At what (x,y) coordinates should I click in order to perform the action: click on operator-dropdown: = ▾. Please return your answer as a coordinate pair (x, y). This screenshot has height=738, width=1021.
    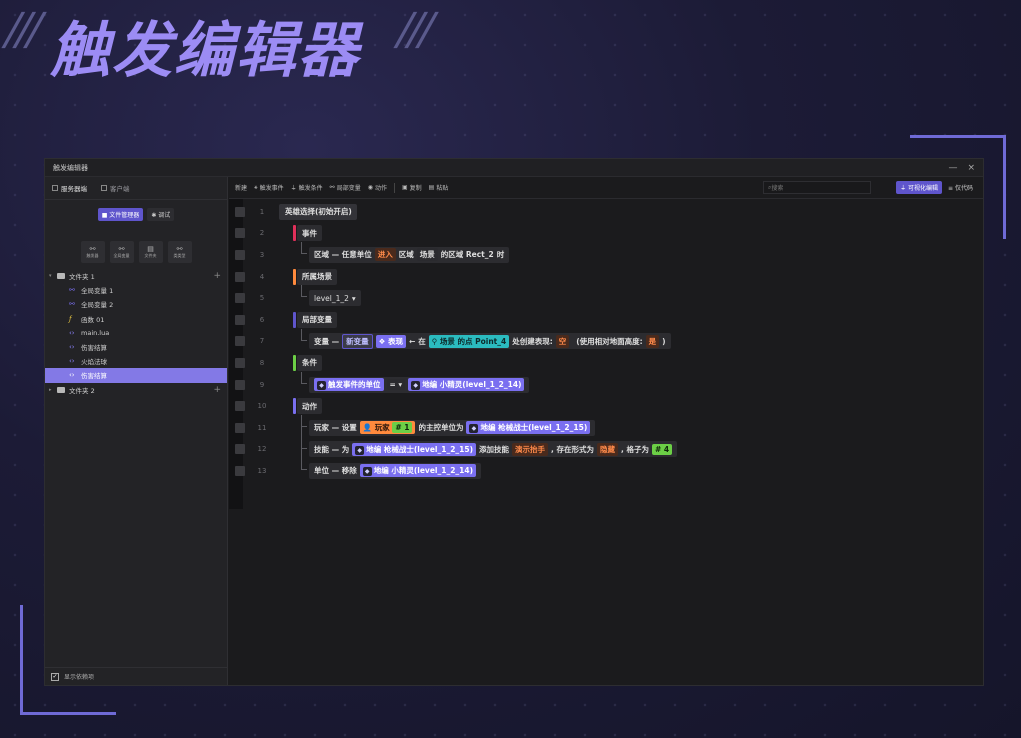
    Looking at the image, I should click on (396, 385).